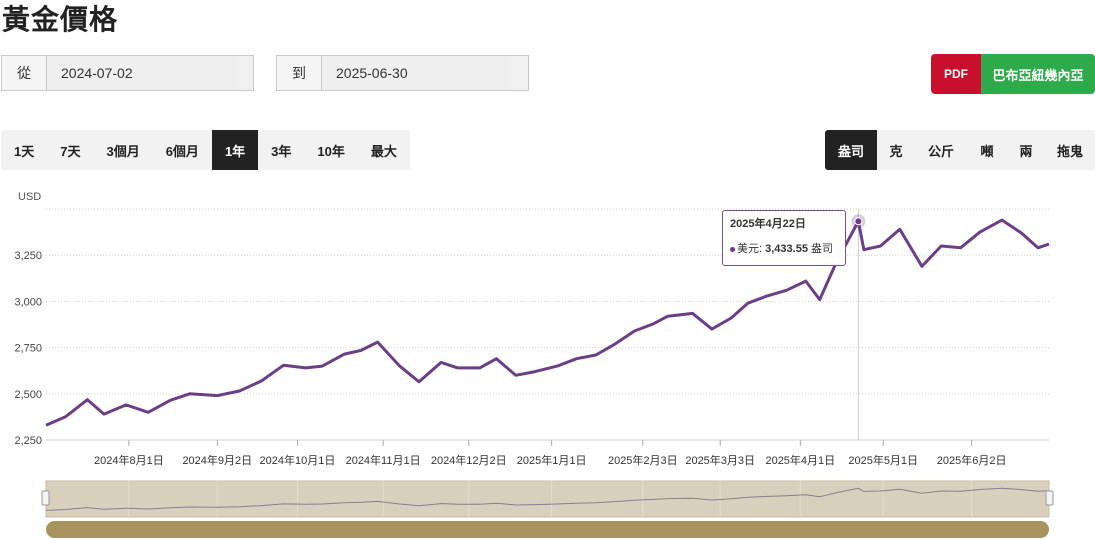  Describe the element at coordinates (883, 460) in the screenshot. I see `x-tick-label-9: 2025年5月1日` at that location.